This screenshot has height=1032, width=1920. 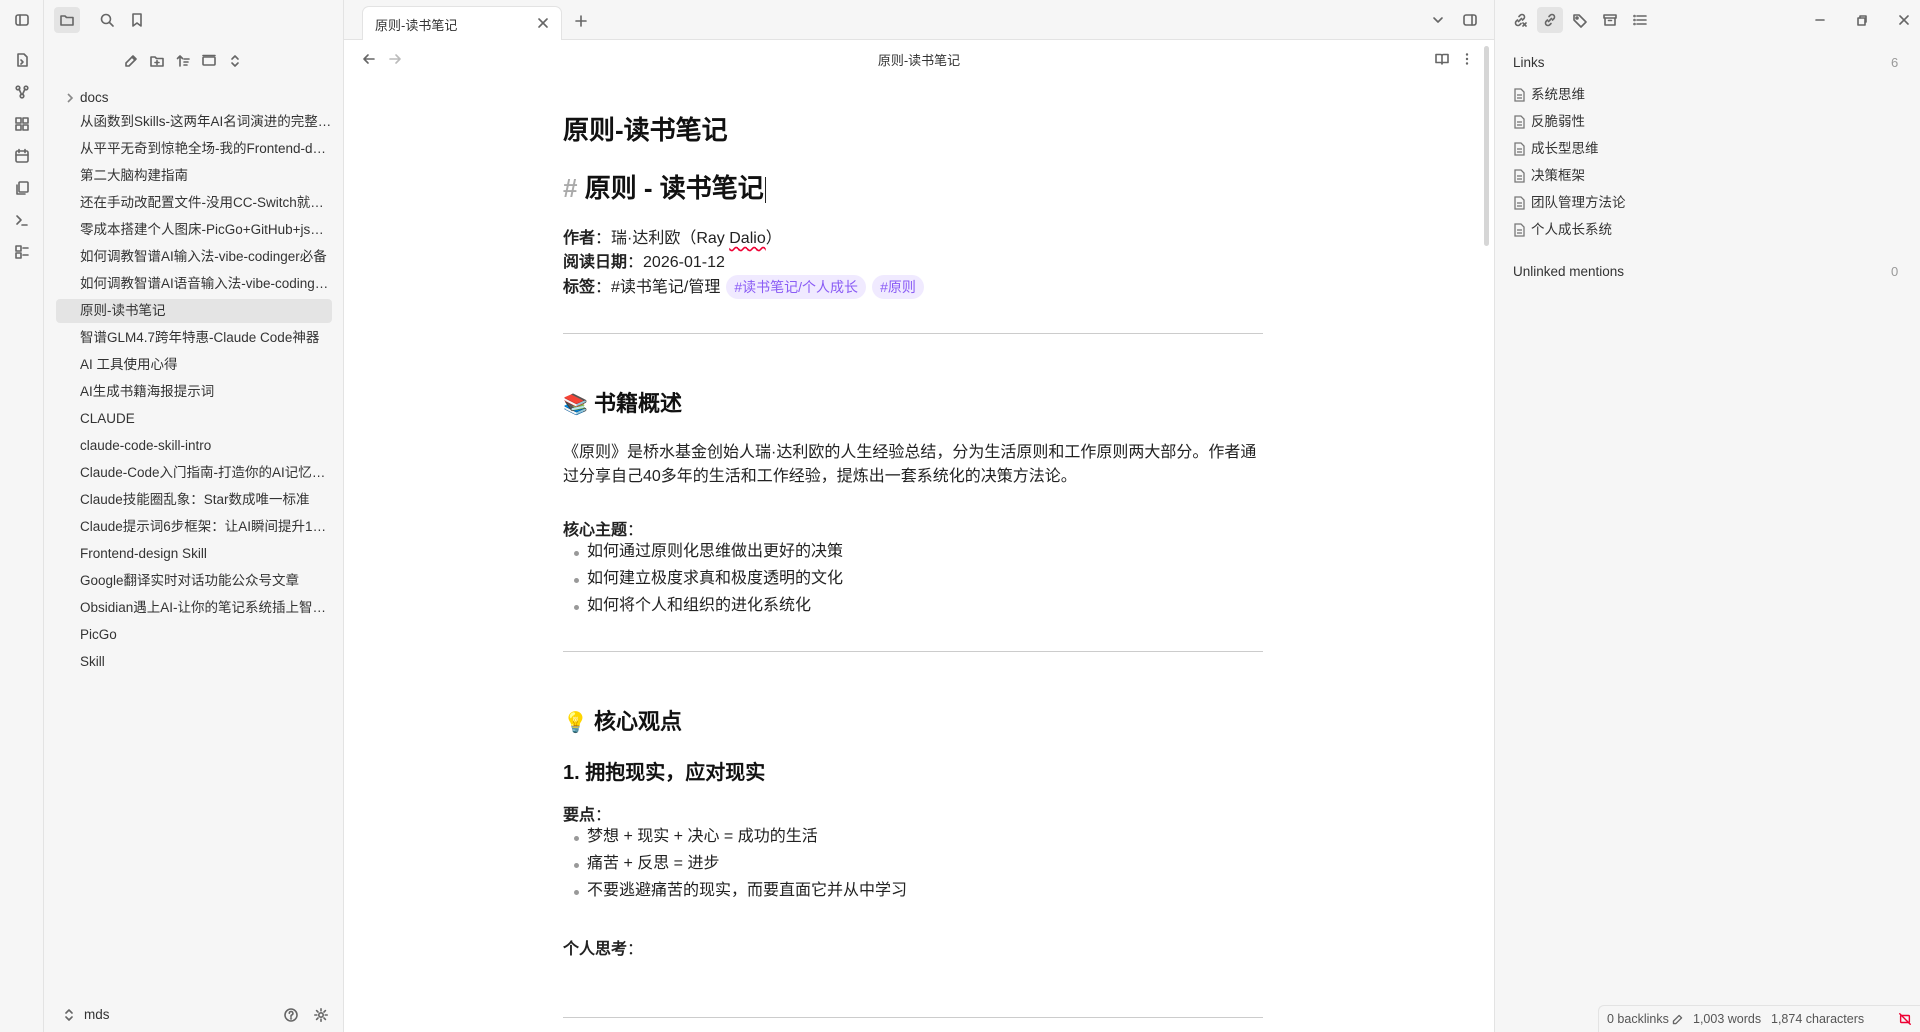 I want to click on outgoing-link-item: 个人成长系统, so click(x=1562, y=230).